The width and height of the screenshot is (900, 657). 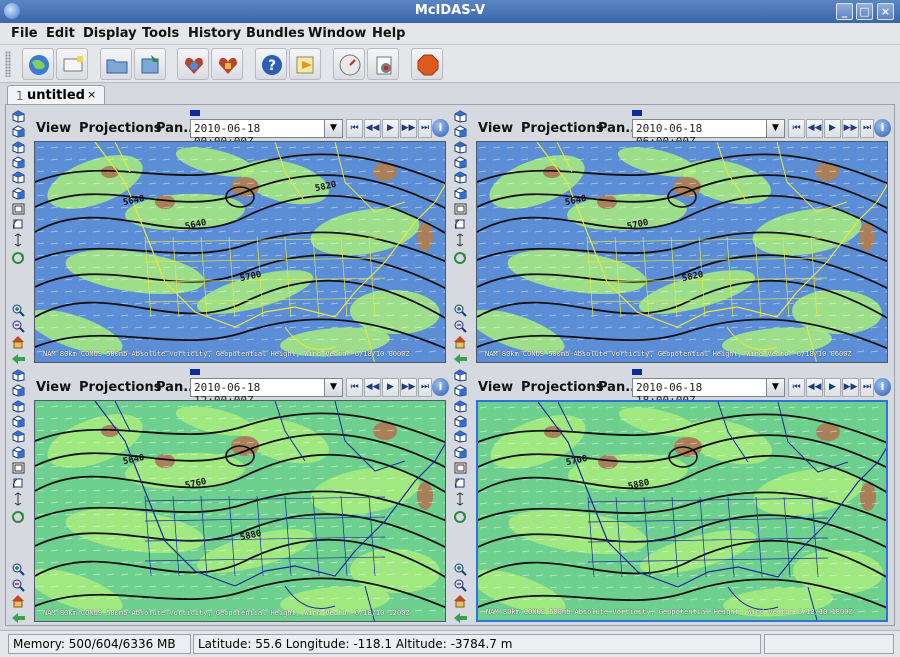 I want to click on dataset-button, so click(x=72, y=64).